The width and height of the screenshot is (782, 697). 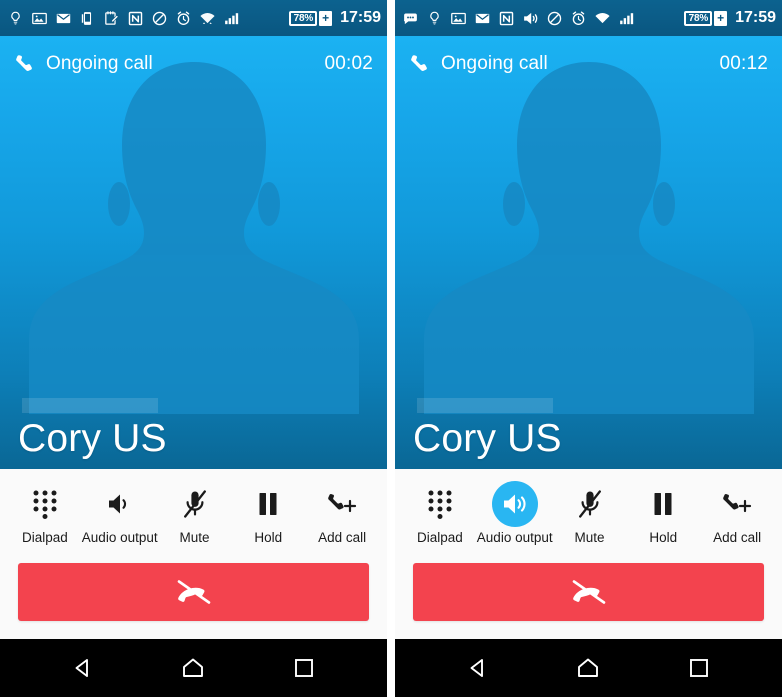 I want to click on home-icon, so click(x=588, y=668).